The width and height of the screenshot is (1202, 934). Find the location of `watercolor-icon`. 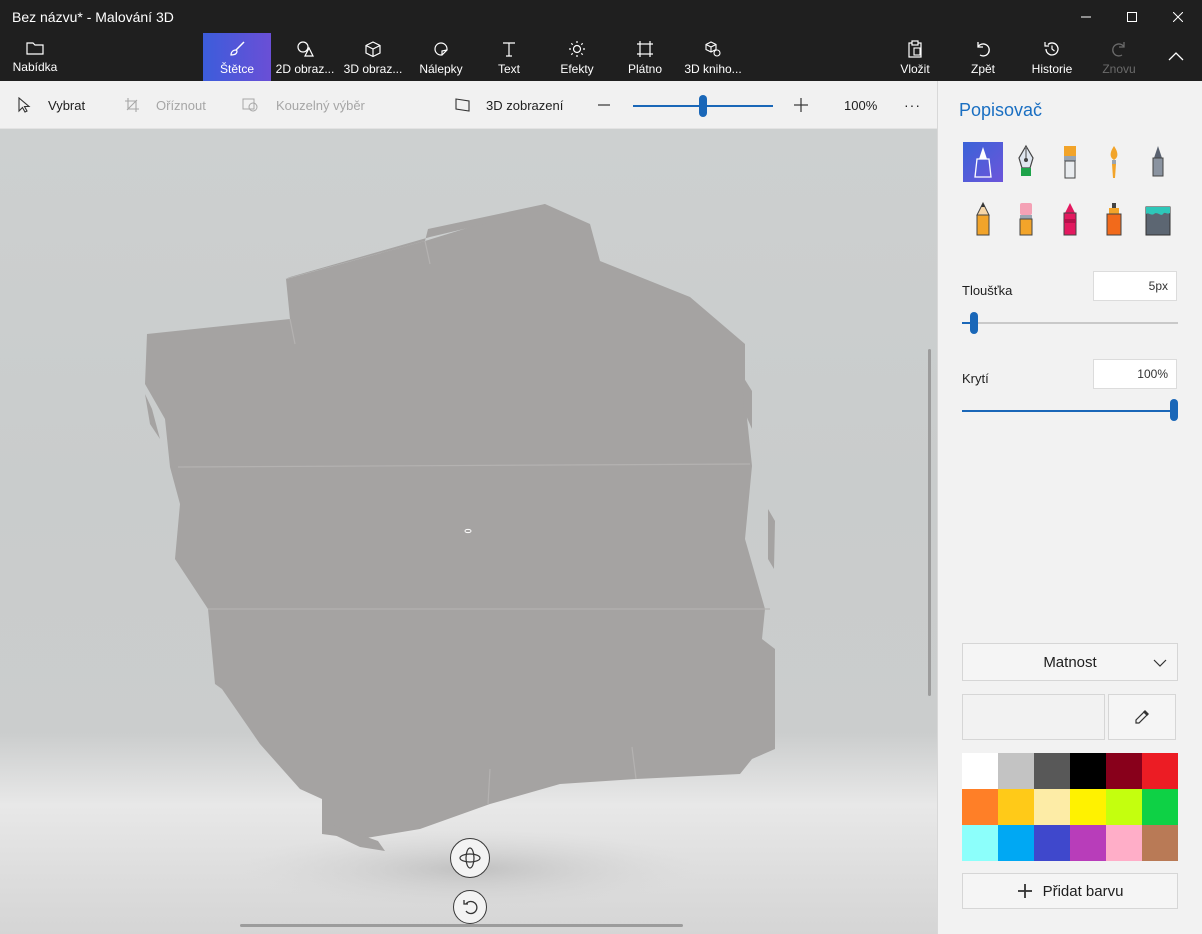

watercolor-icon is located at coordinates (1114, 162).